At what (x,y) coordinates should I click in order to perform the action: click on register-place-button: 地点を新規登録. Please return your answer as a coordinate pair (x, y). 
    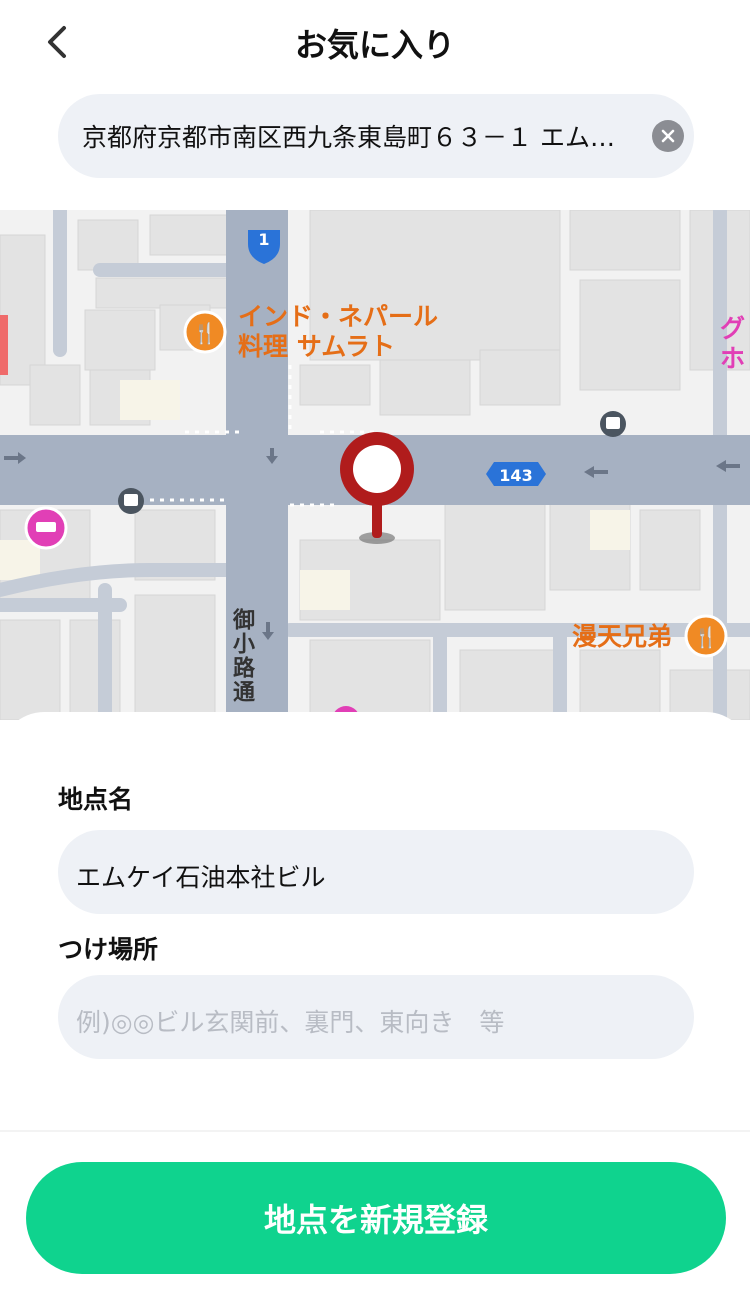
    Looking at the image, I should click on (376, 1218).